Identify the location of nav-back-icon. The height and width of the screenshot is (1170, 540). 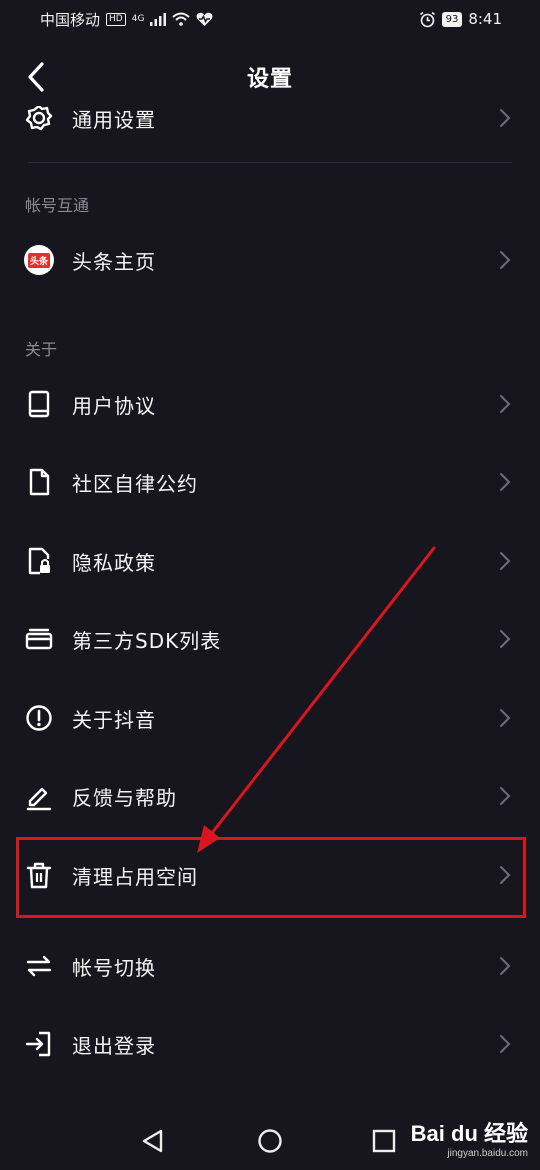
(153, 1141).